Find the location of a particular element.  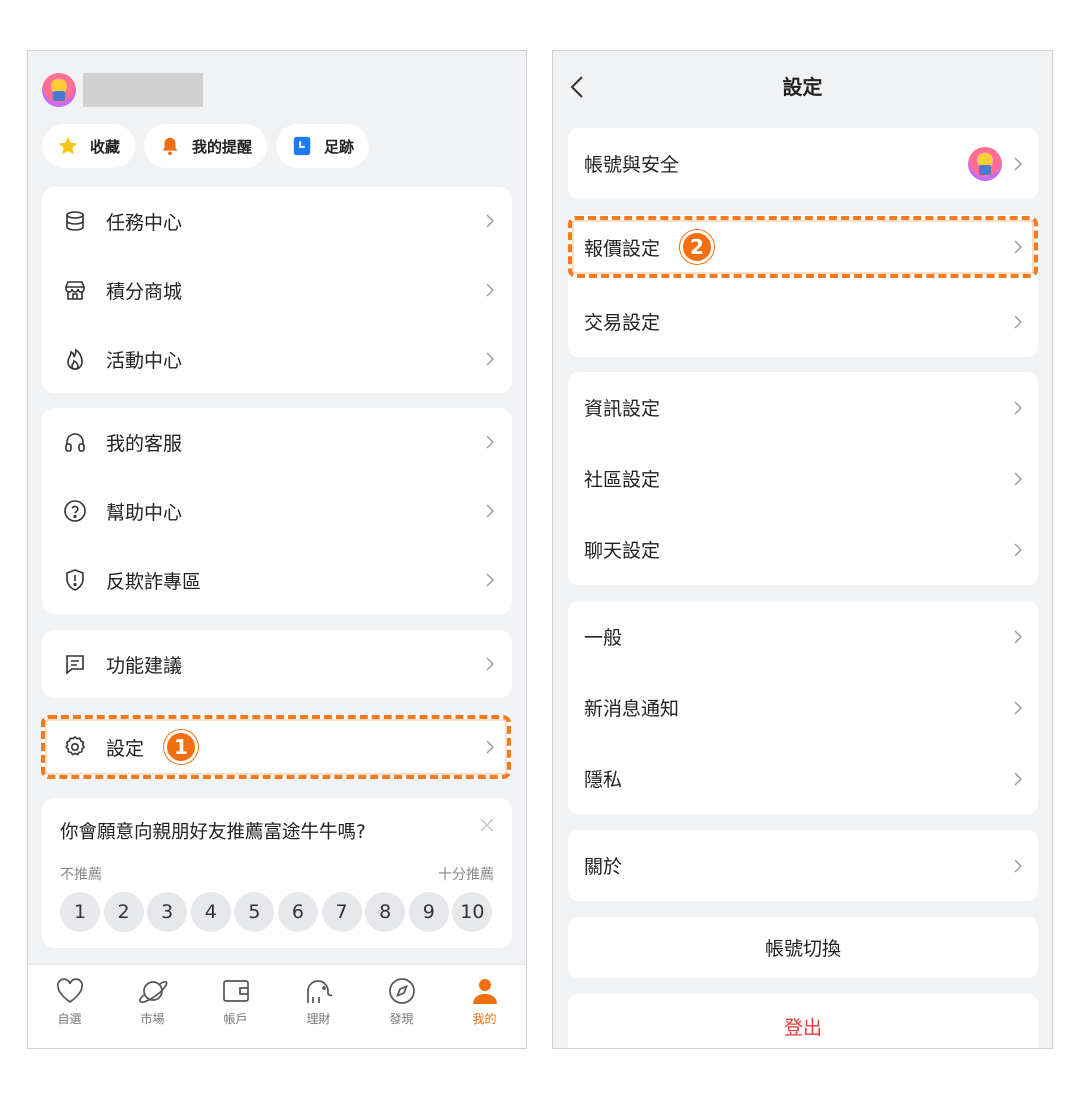

tab-me: 我的 is located at coordinates (484, 1006).